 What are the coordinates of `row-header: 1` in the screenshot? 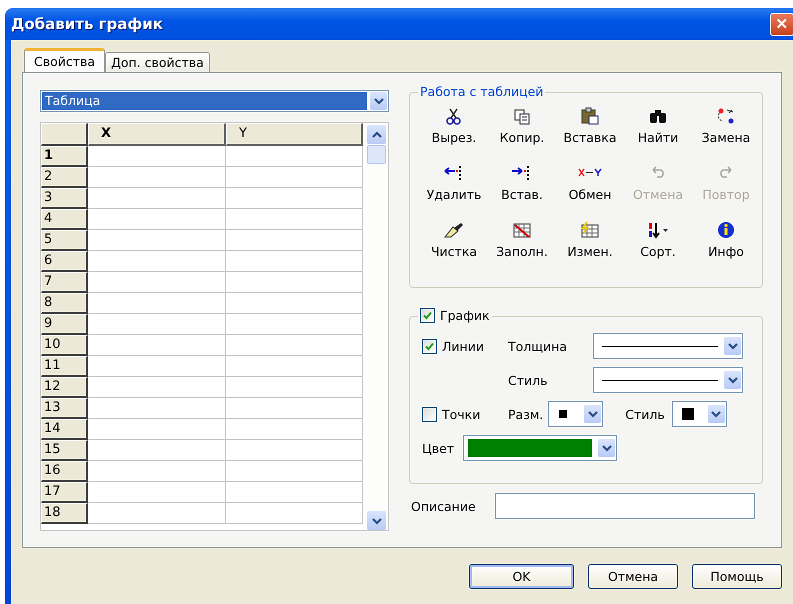 It's located at (64, 156).